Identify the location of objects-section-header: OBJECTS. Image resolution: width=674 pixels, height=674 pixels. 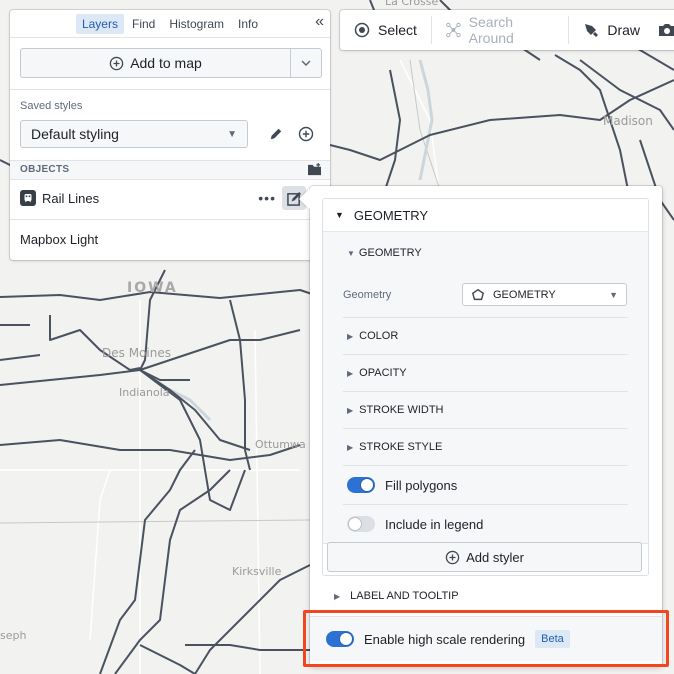
(170, 170).